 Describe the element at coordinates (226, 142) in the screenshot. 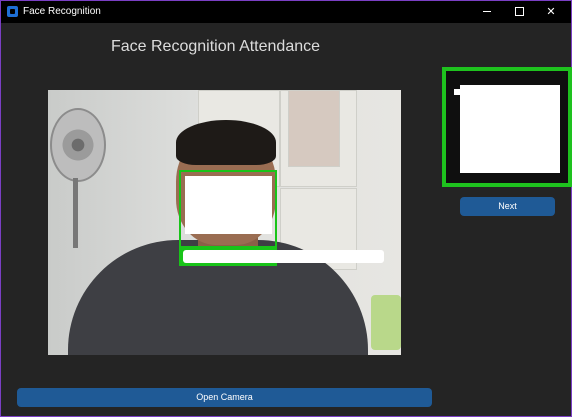

I see `camera-person-hair` at that location.